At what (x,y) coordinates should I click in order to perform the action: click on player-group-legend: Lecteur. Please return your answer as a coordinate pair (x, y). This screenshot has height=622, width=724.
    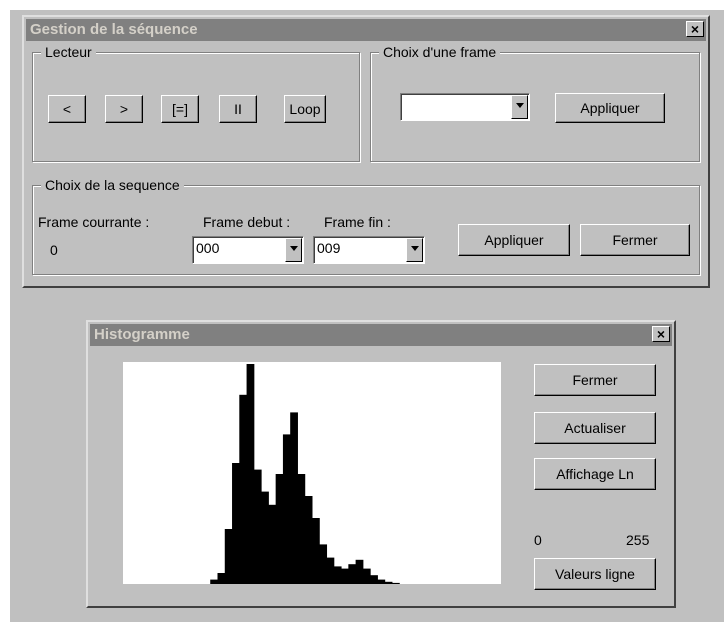
    Looking at the image, I should click on (68, 52).